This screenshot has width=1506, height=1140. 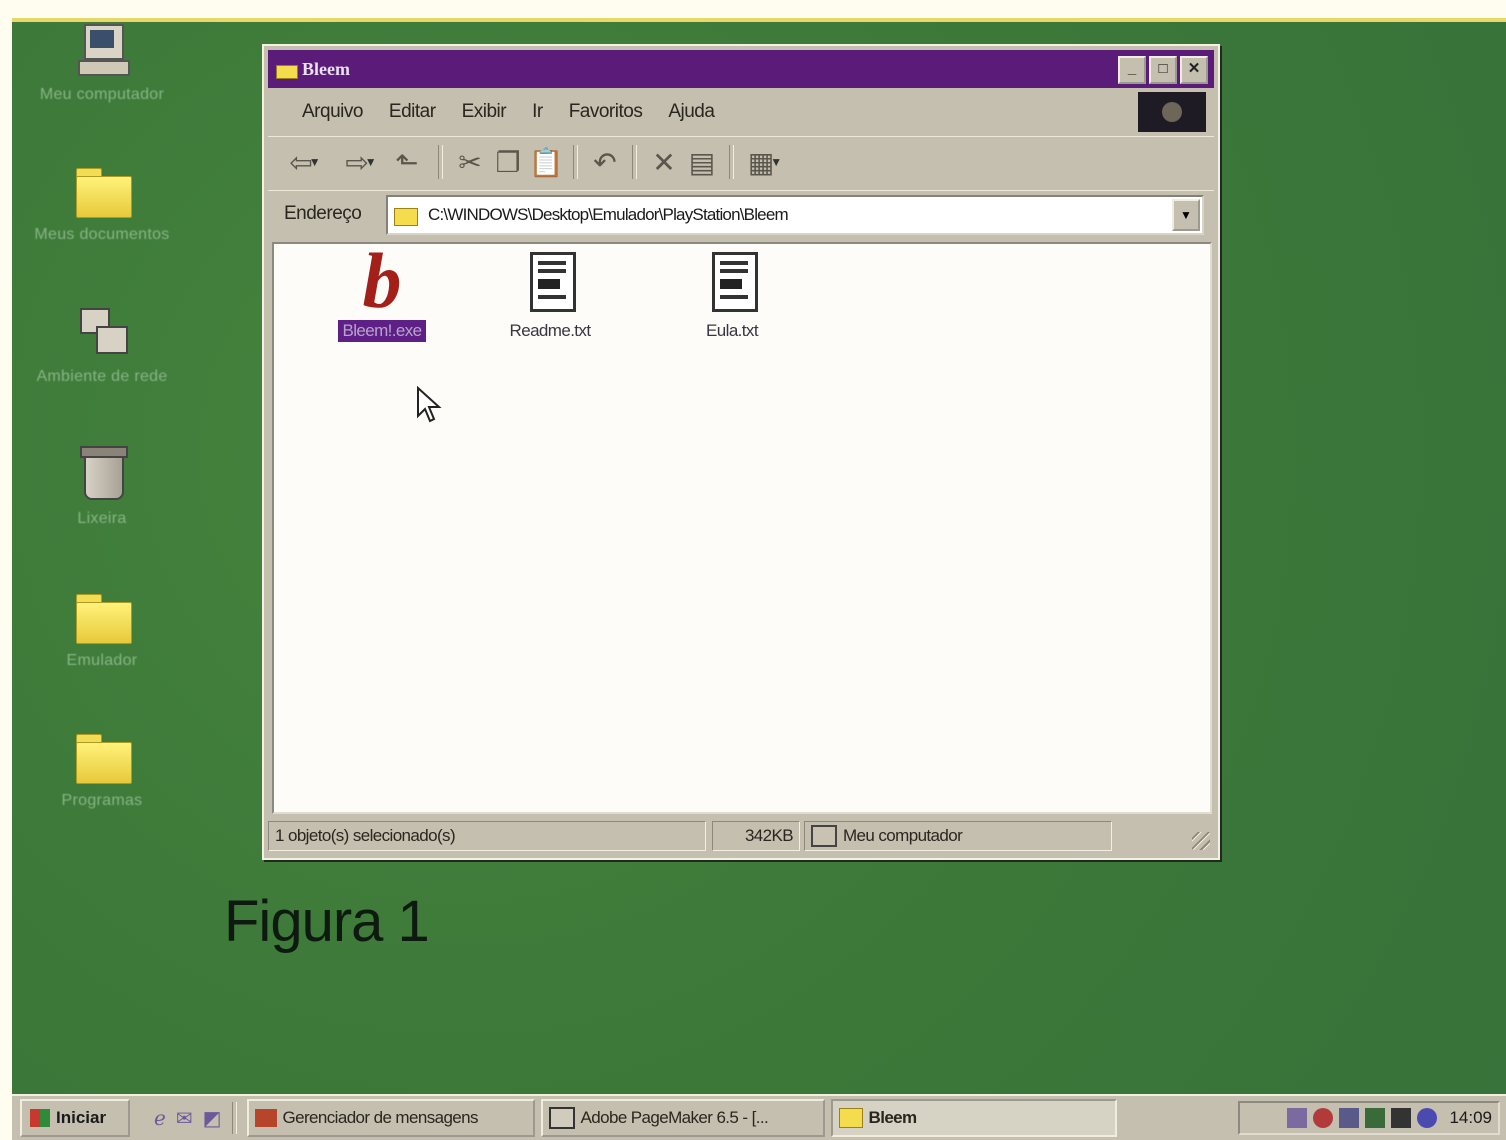 I want to click on file-item-eula: Eula.txt, so click(x=732, y=295).